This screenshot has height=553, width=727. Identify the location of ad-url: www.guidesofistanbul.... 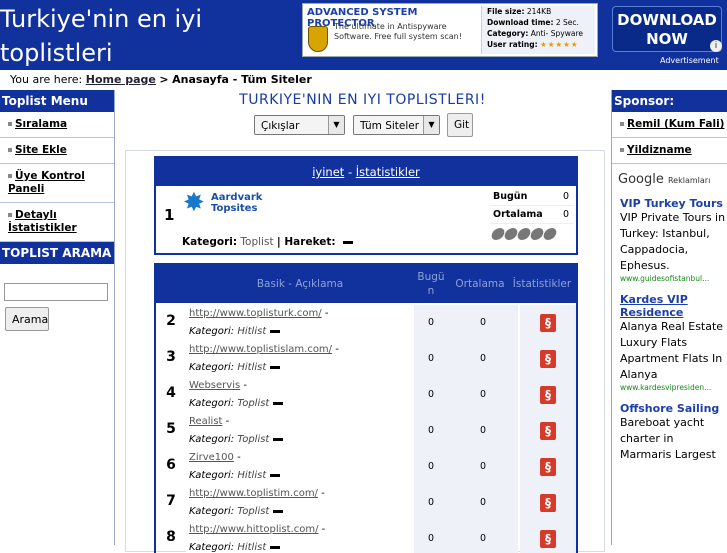
(672, 278).